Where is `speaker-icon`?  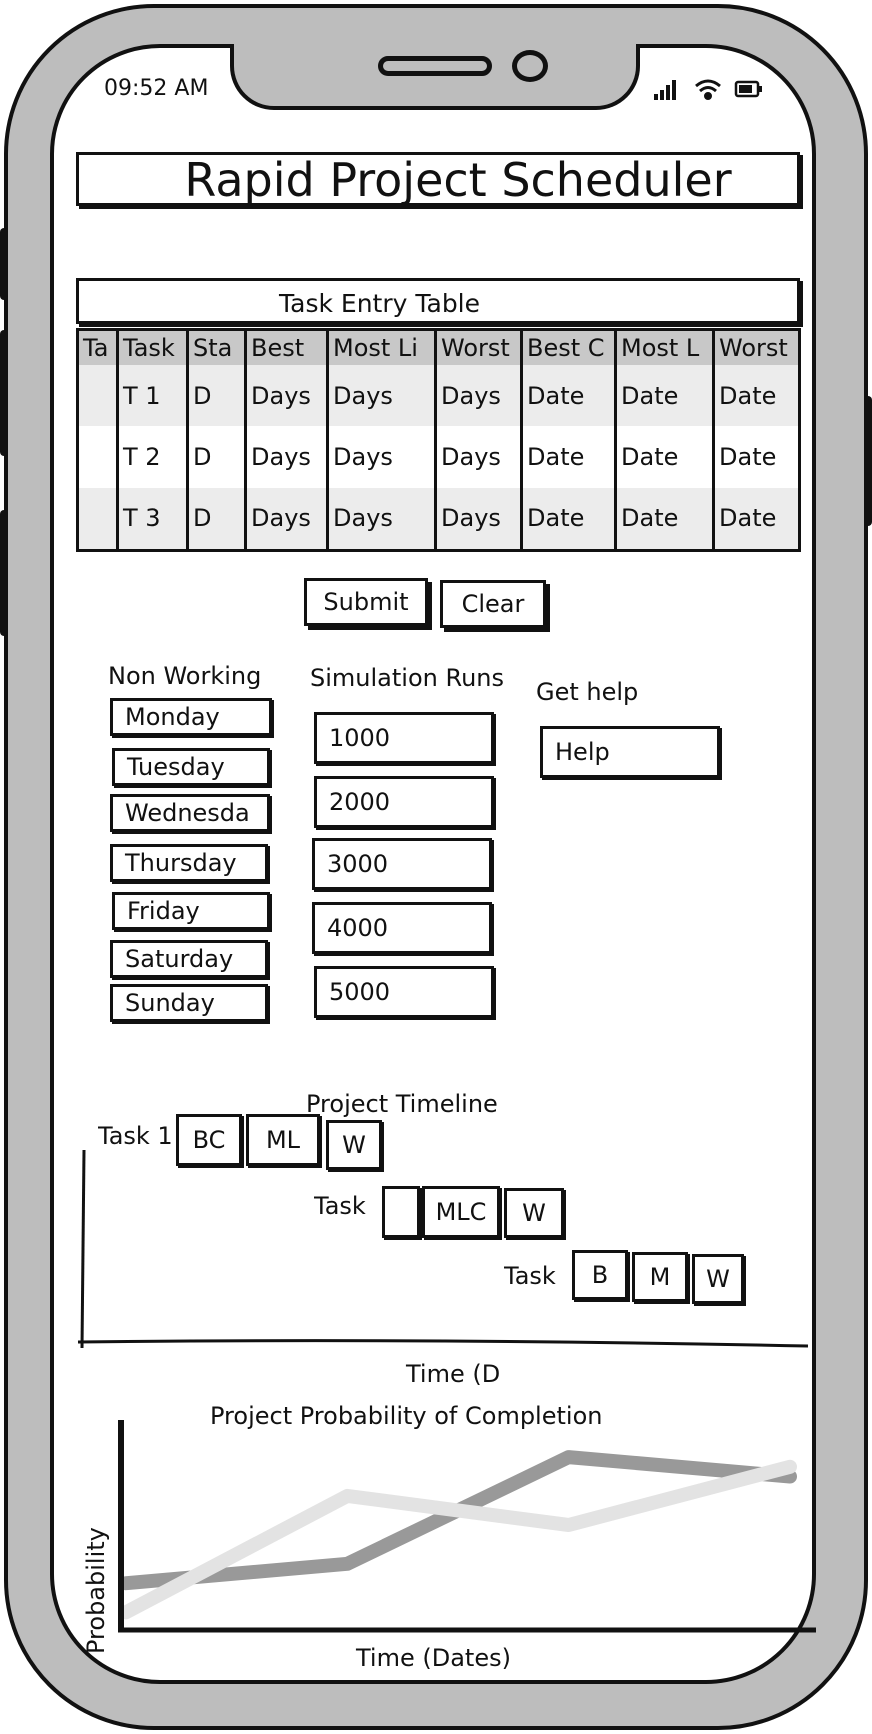 speaker-icon is located at coordinates (435, 66).